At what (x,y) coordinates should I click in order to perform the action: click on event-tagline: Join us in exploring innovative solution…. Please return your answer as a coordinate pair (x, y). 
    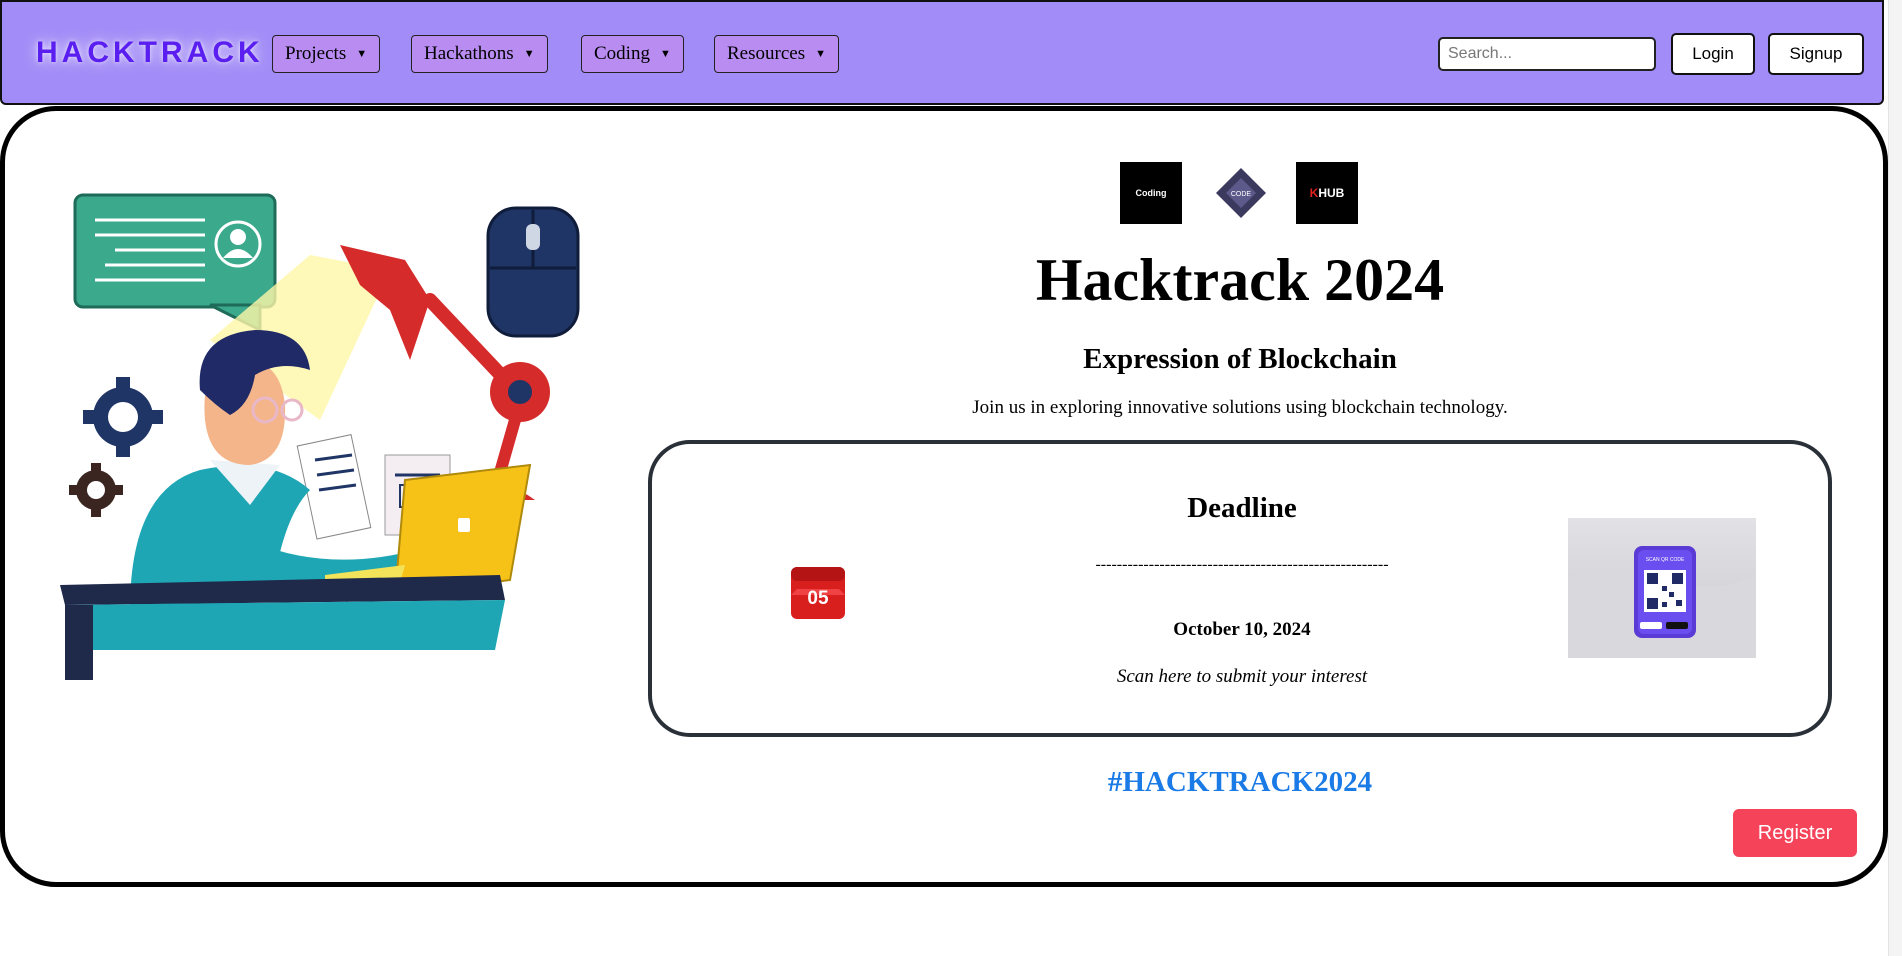
    Looking at the image, I should click on (1240, 407).